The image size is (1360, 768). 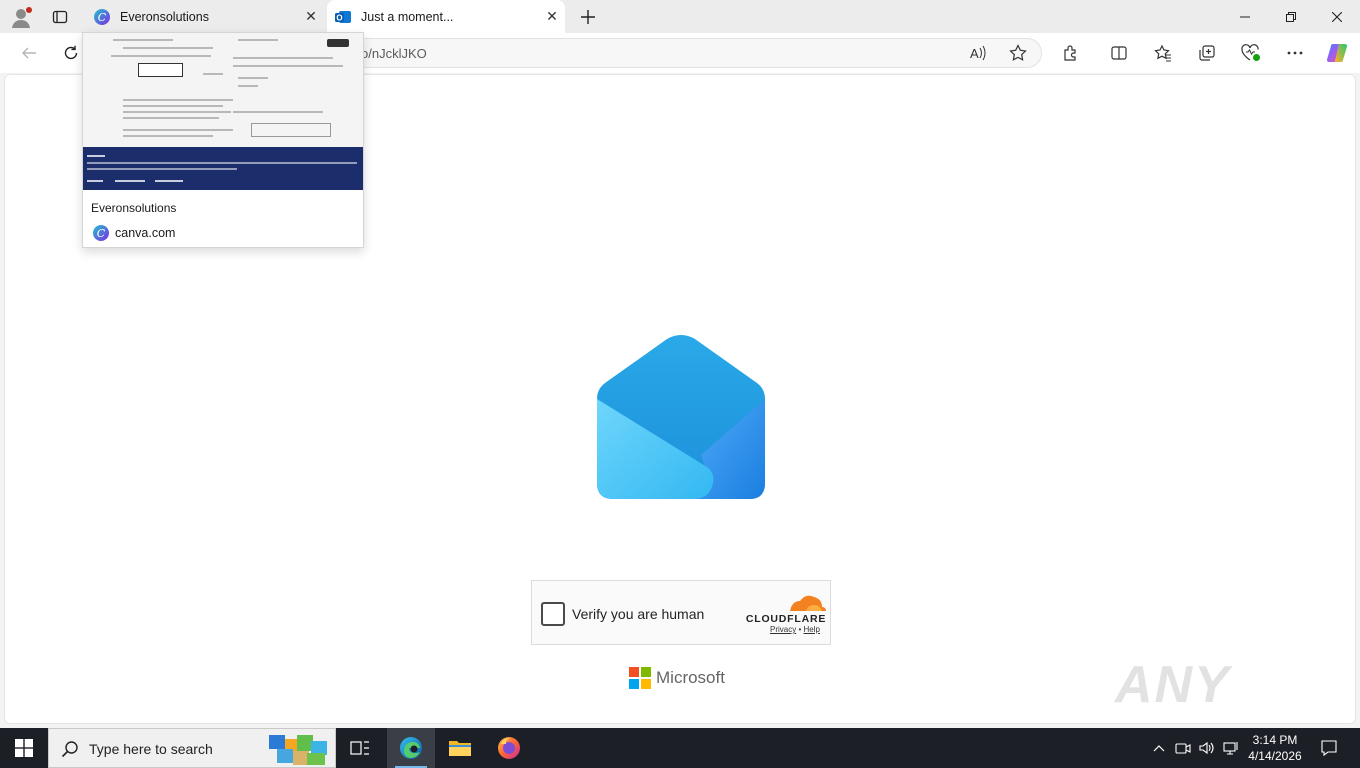 I want to click on search-placeholder: Type here to search, so click(x=151, y=749).